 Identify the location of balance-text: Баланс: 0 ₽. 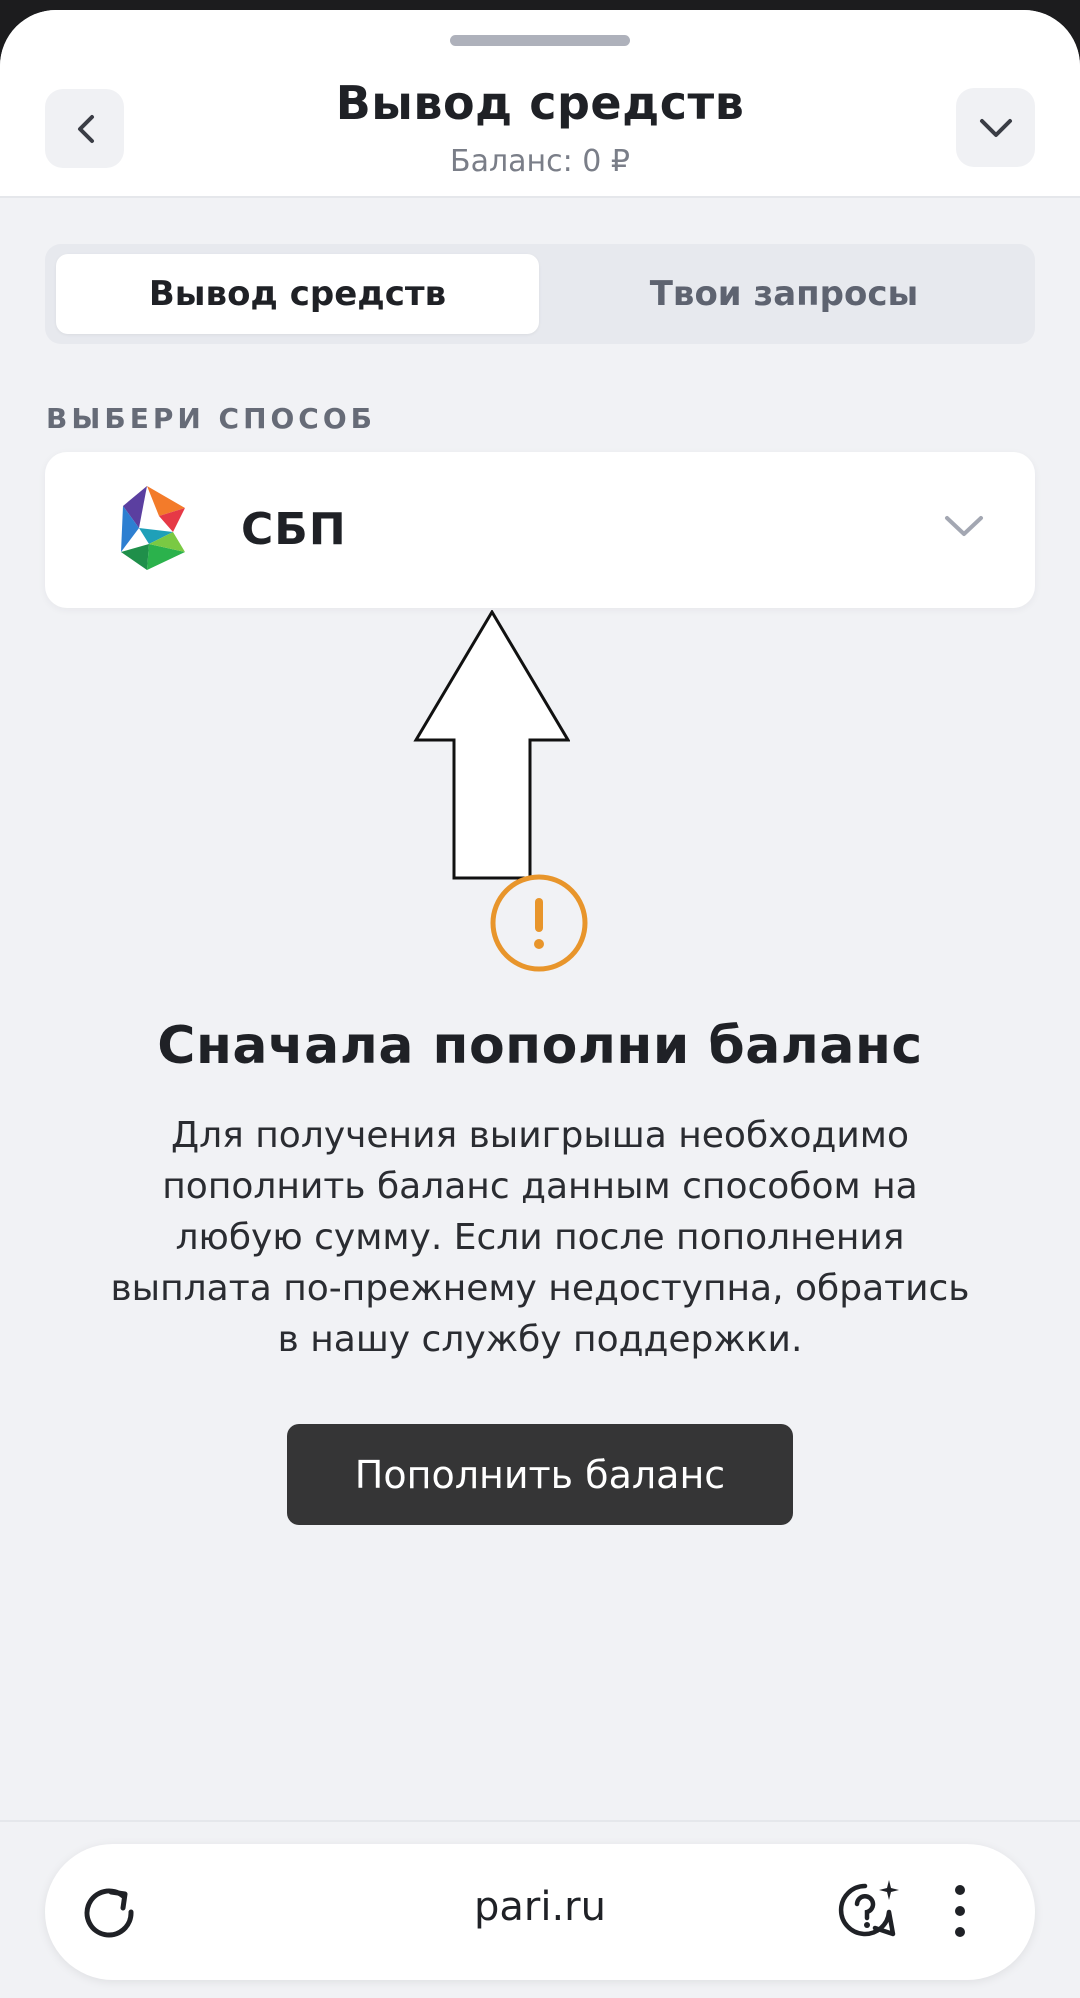
(540, 161).